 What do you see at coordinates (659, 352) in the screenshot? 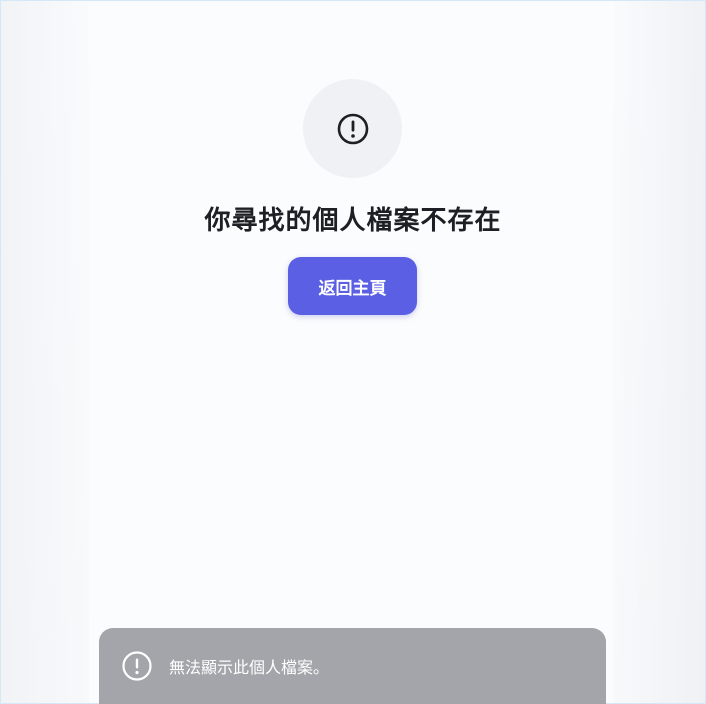
I see `right-panel-backdrop` at bounding box center [659, 352].